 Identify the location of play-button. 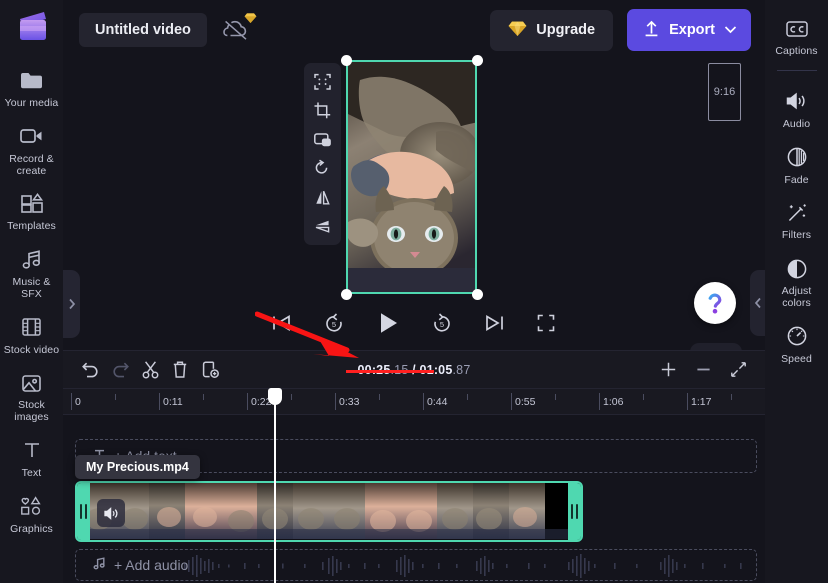
(388, 323).